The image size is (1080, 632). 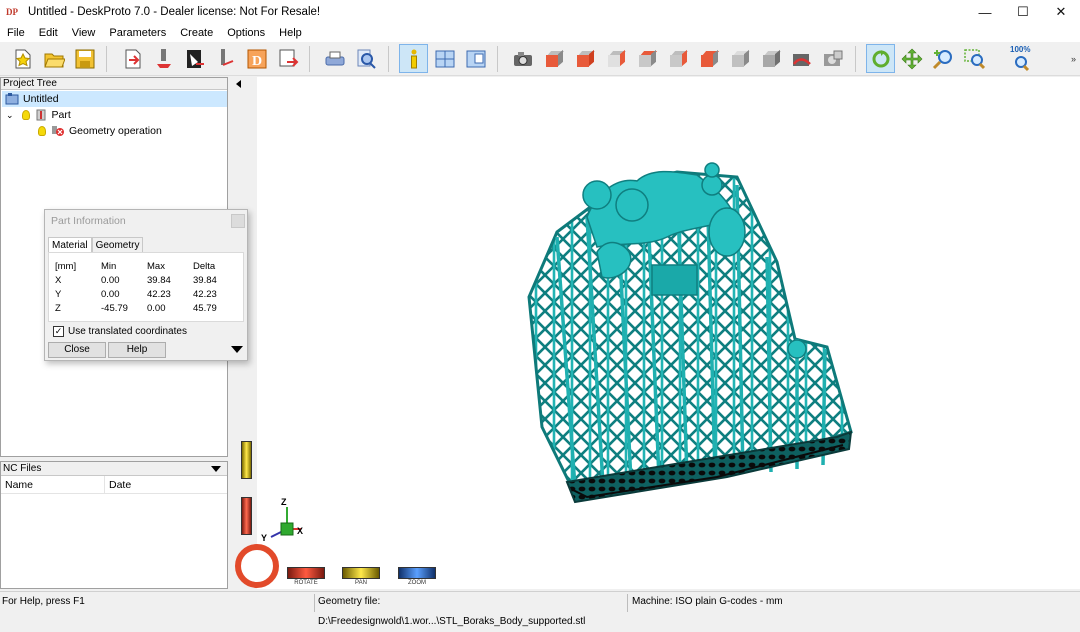 I want to click on translated-coordinates-option: ✓ Use translated coordinates, so click(x=120, y=331).